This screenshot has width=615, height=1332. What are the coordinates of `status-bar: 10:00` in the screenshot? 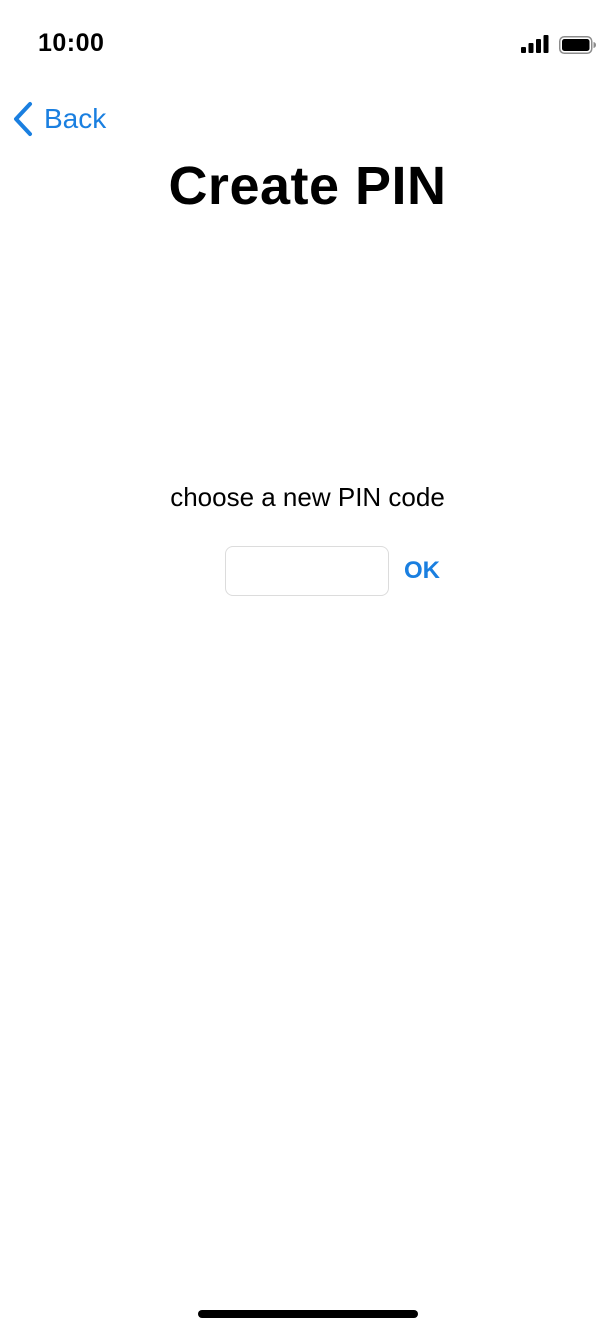 It's located at (307, 45).